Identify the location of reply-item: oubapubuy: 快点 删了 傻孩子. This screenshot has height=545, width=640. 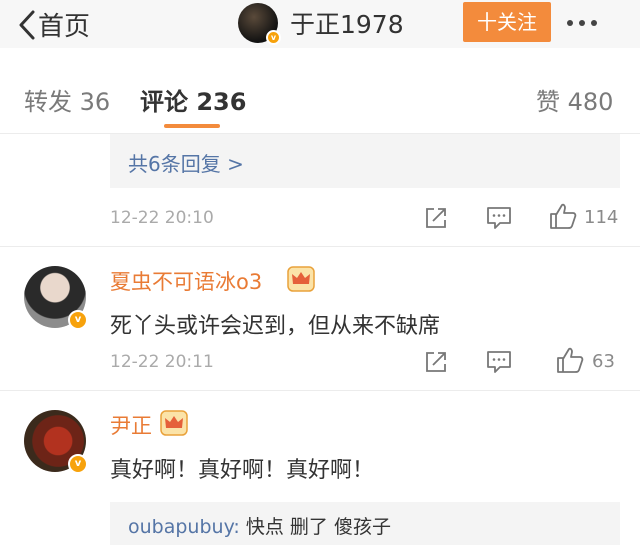
(259, 525).